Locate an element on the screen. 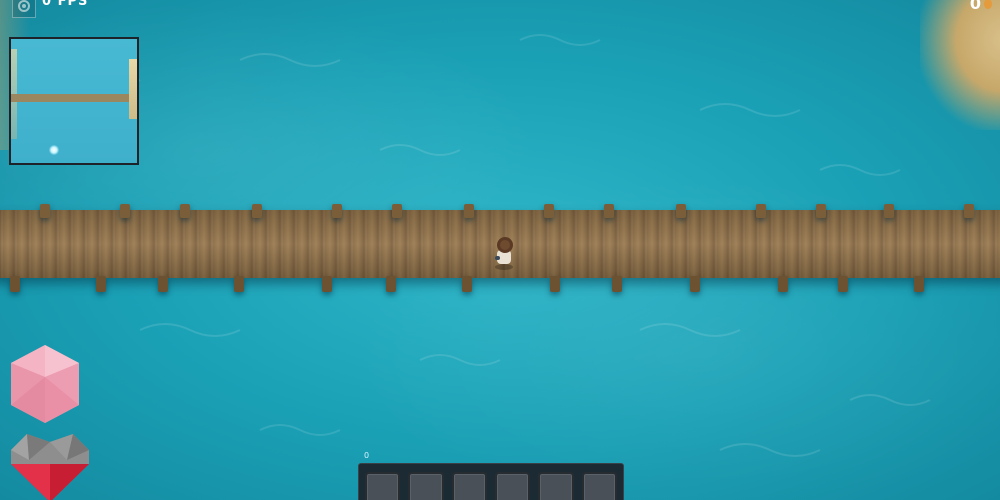 Image resolution: width=1000 pixels, height=500 pixels. fps-counter: 0 FPS is located at coordinates (65, 4).